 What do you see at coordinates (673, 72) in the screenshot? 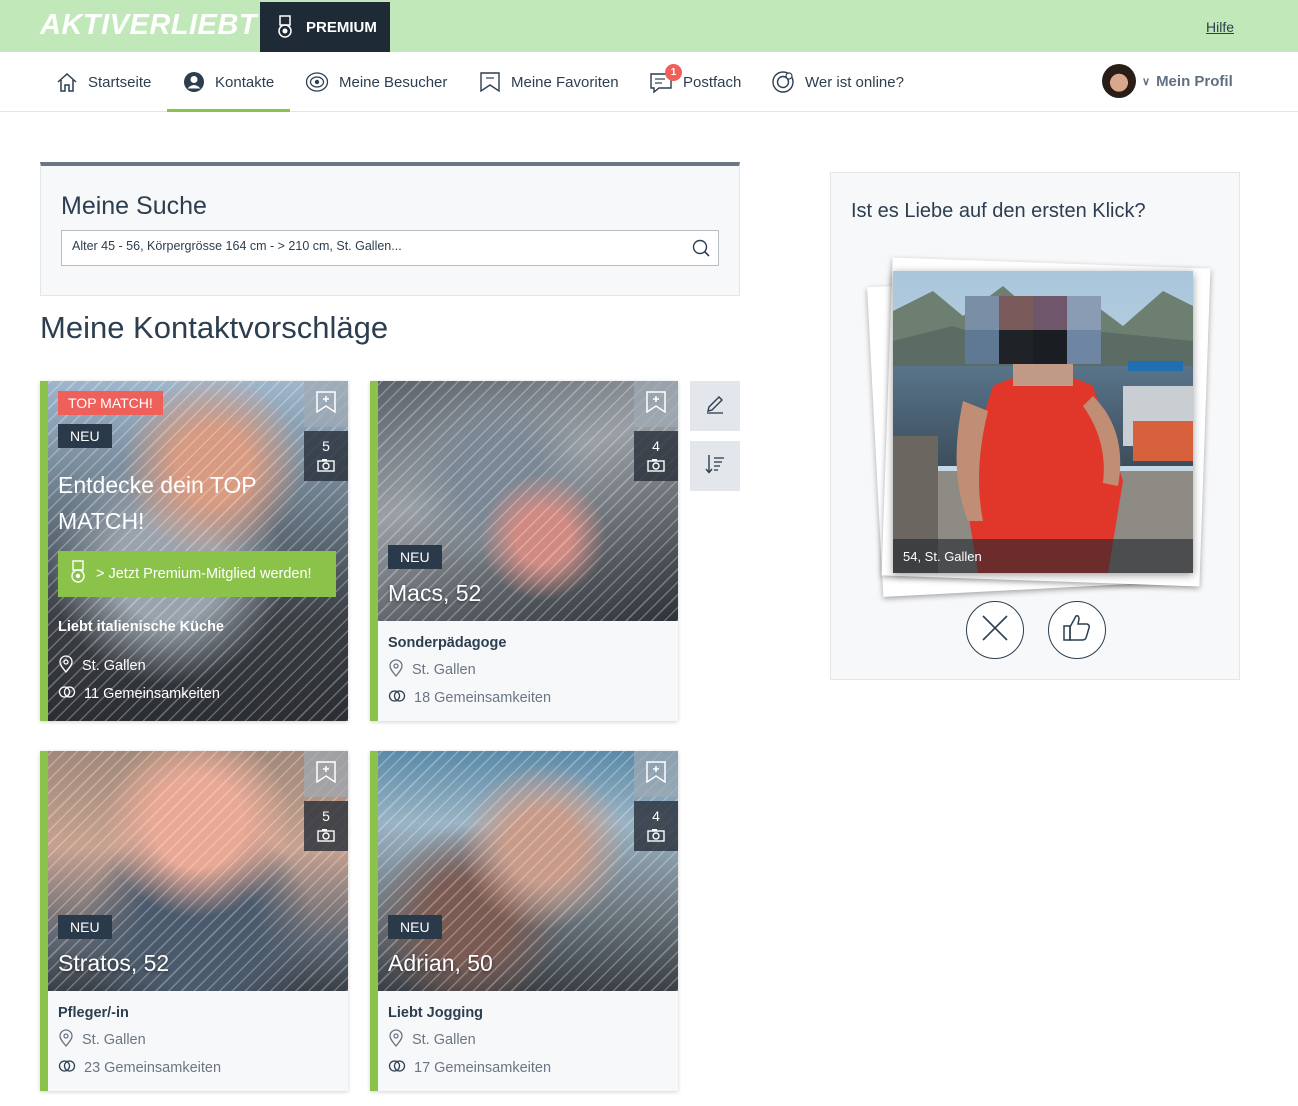
I see `unread-badge: 1` at bounding box center [673, 72].